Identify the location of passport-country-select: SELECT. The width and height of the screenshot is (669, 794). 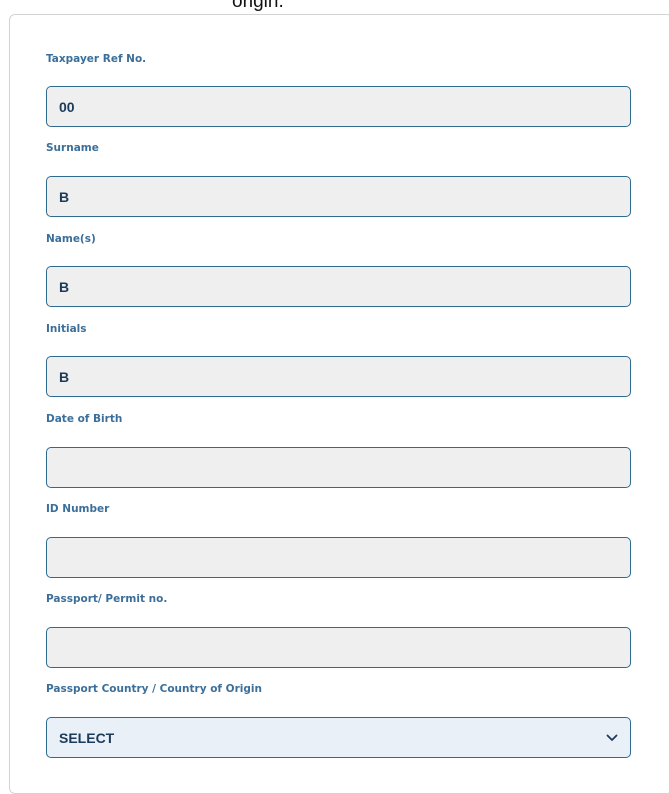
(338, 737).